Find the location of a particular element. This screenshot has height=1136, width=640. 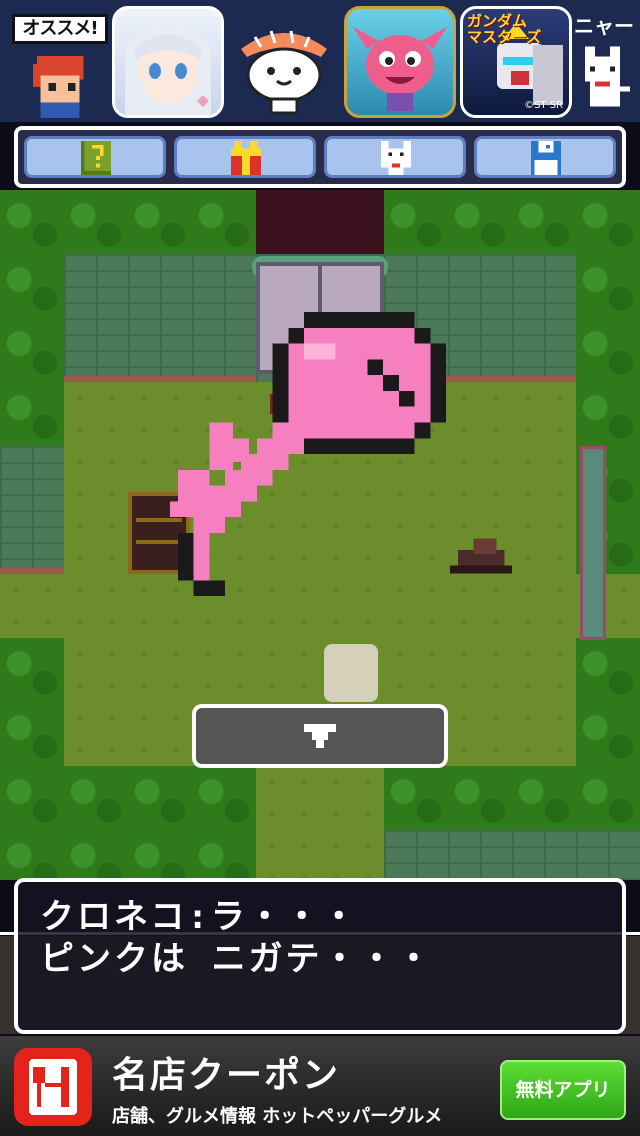

ad-title: 名店クーポン is located at coordinates (226, 1075).